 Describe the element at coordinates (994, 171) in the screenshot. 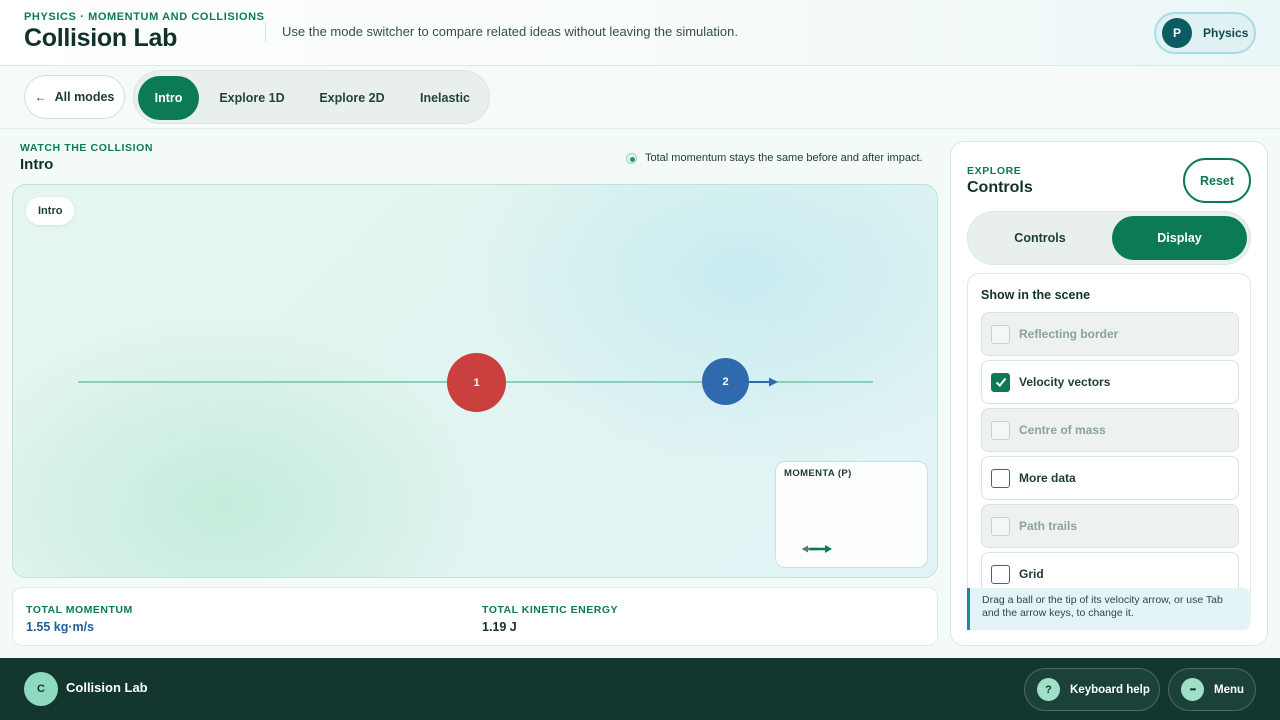

I see `panel-eyebrow: EXPLORE` at that location.